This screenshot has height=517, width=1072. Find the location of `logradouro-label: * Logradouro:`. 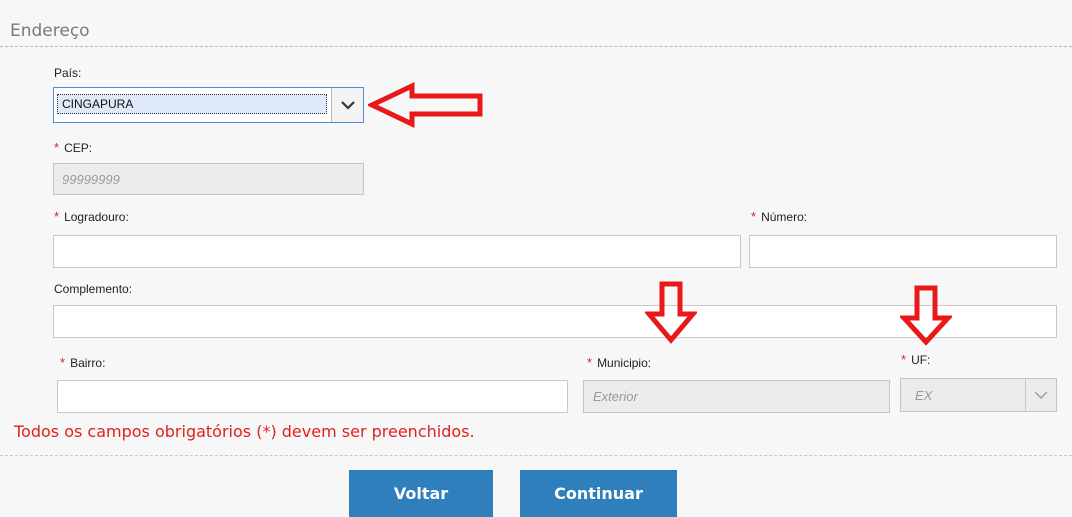

logradouro-label: * Logradouro: is located at coordinates (91, 216).